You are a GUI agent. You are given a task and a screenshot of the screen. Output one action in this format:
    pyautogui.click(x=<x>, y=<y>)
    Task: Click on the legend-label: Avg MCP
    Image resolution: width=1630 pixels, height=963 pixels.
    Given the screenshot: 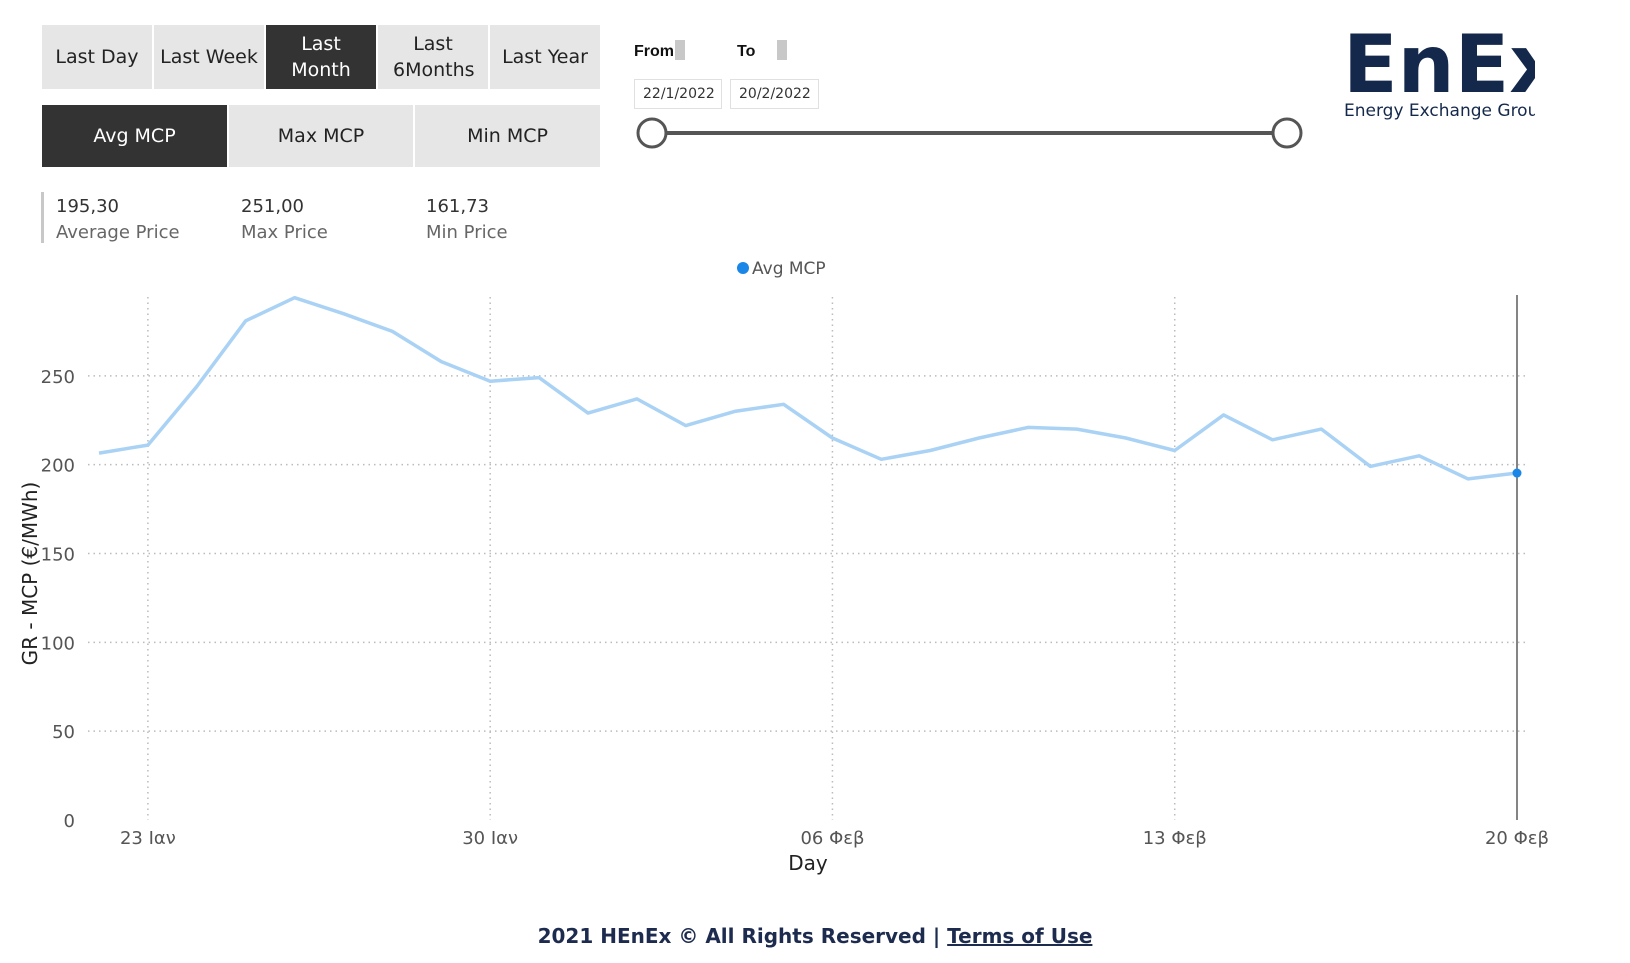 What is the action you would take?
    pyautogui.click(x=789, y=269)
    